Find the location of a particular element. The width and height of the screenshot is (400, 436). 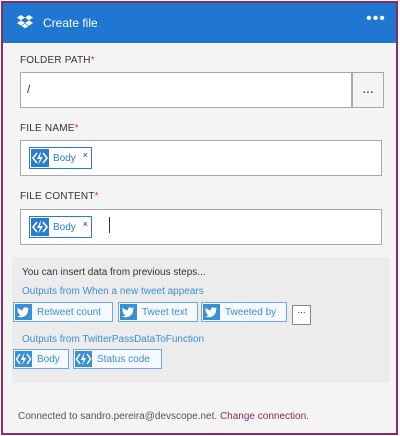

folder-path-label: FOLDER PATH* is located at coordinates (57, 60).